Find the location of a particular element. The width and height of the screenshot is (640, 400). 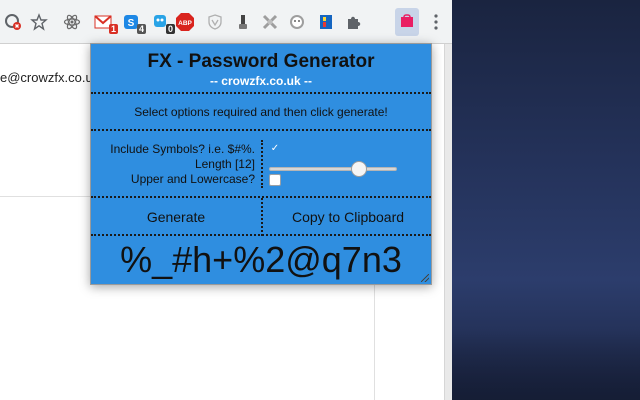

page-email-text: e@crowzfx.co.uk is located at coordinates (50, 77).